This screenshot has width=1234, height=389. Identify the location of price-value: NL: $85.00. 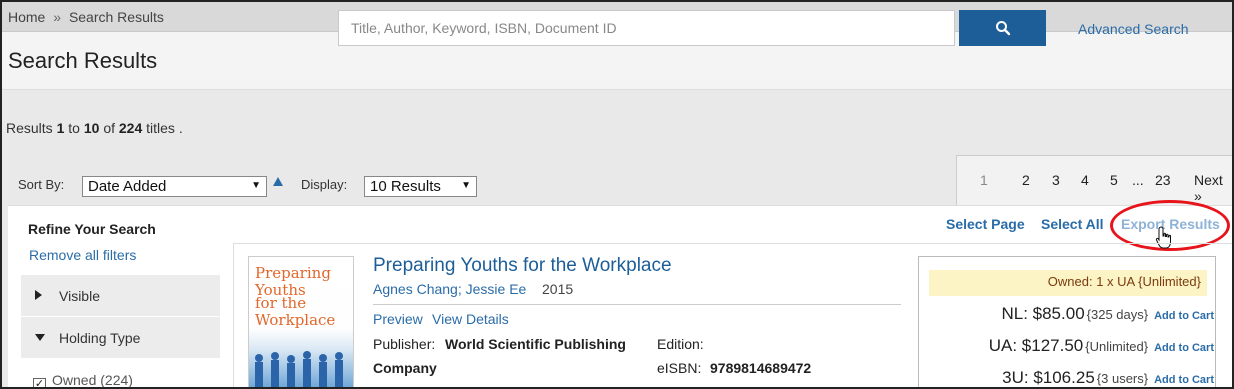
(1043, 313).